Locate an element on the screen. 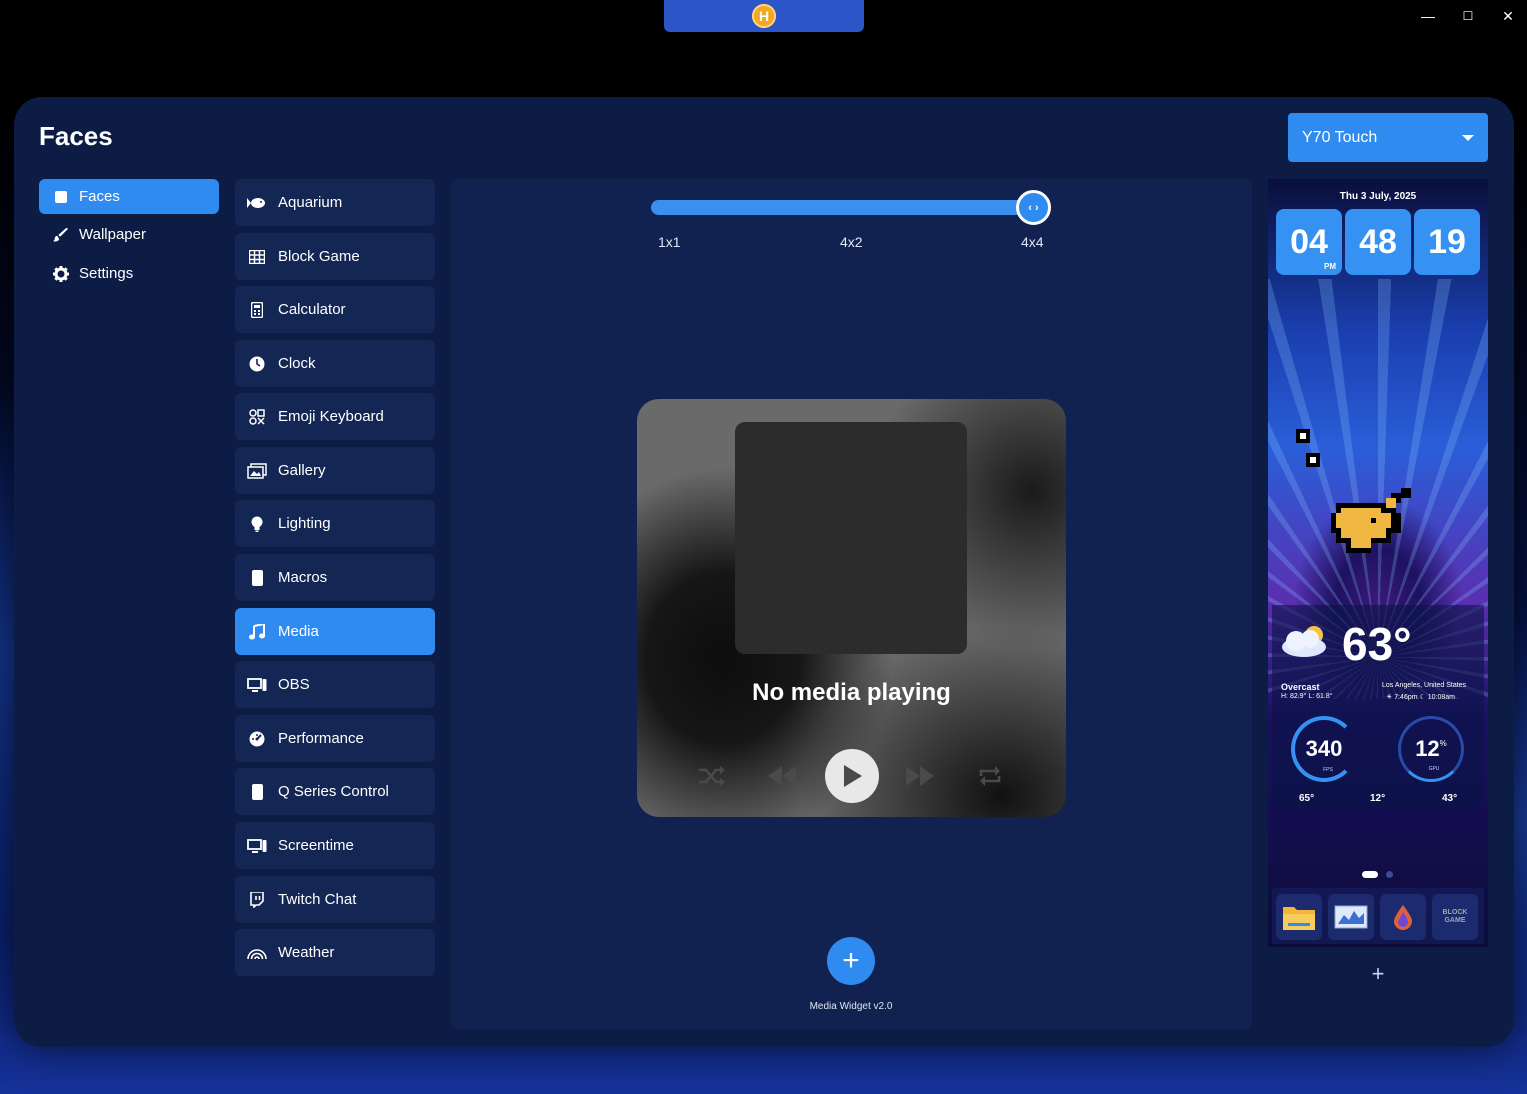  close-button: ✕ is located at coordinates (1507, 16).